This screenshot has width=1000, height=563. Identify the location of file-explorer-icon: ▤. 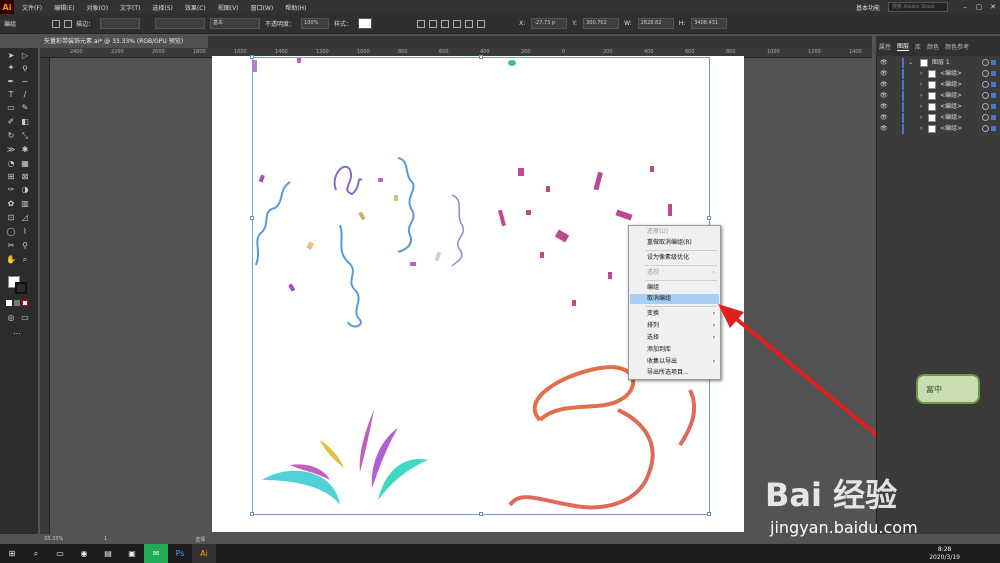
(108, 553).